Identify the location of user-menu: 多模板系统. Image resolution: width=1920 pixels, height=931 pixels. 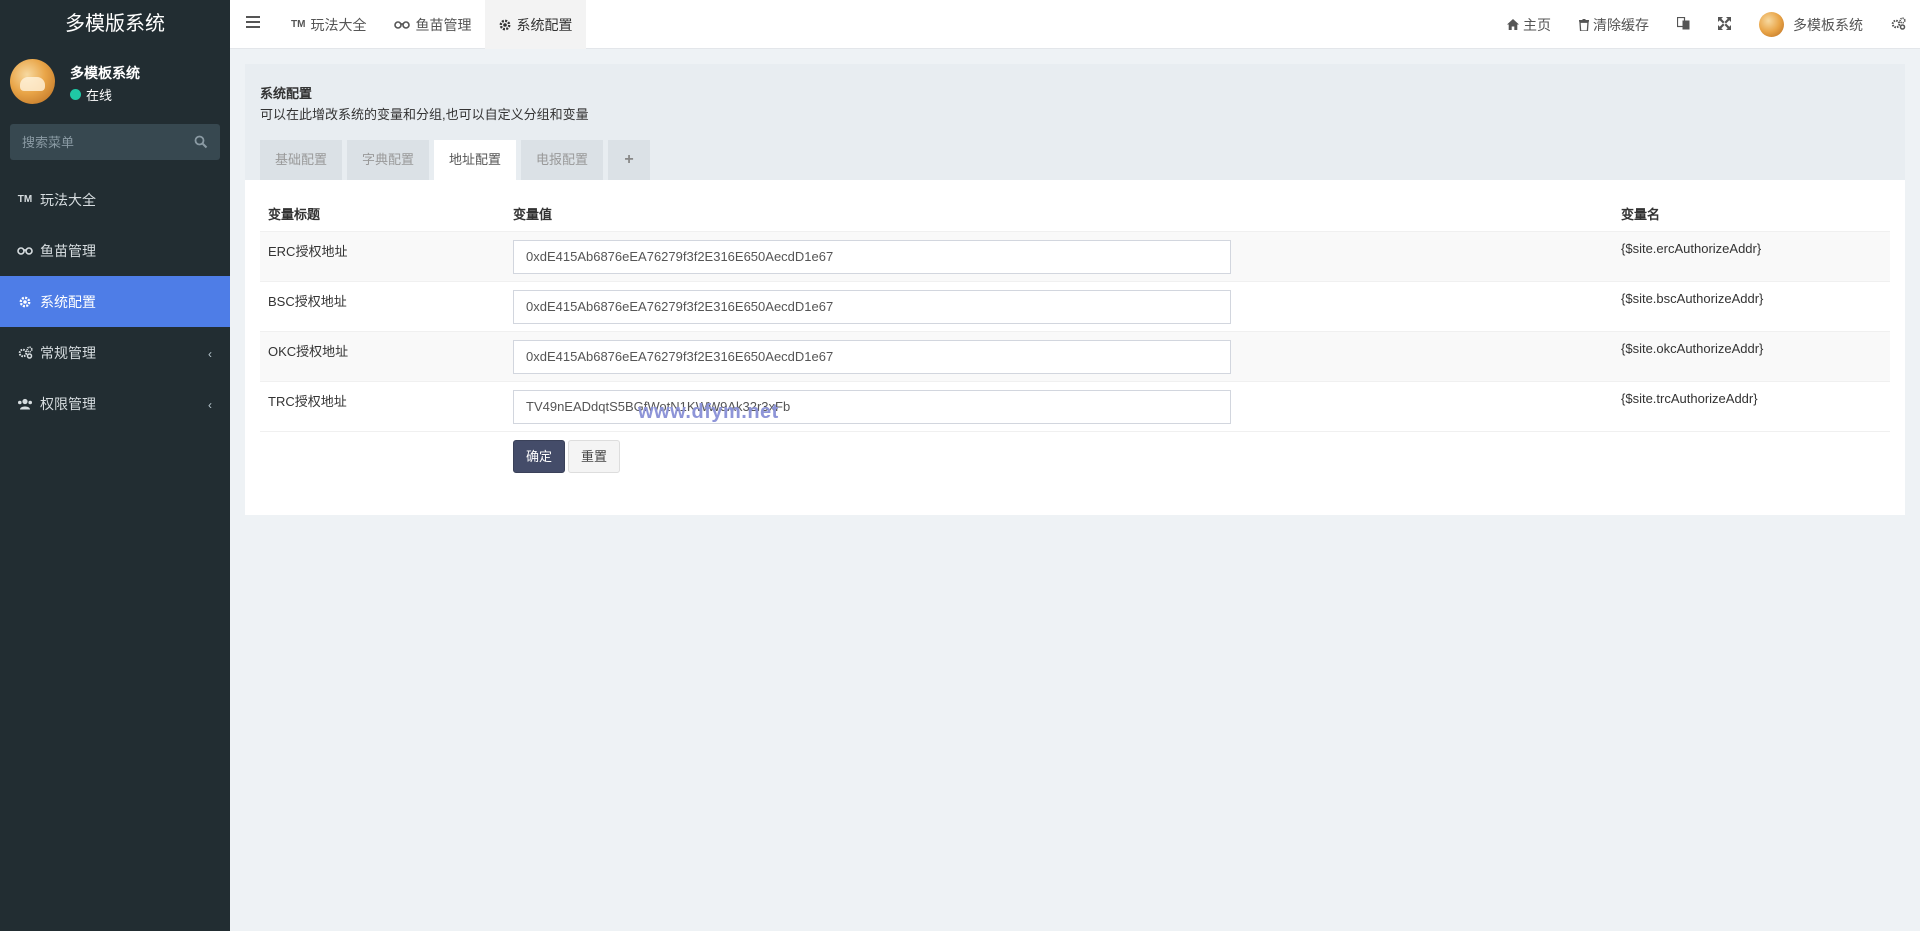
(1811, 24).